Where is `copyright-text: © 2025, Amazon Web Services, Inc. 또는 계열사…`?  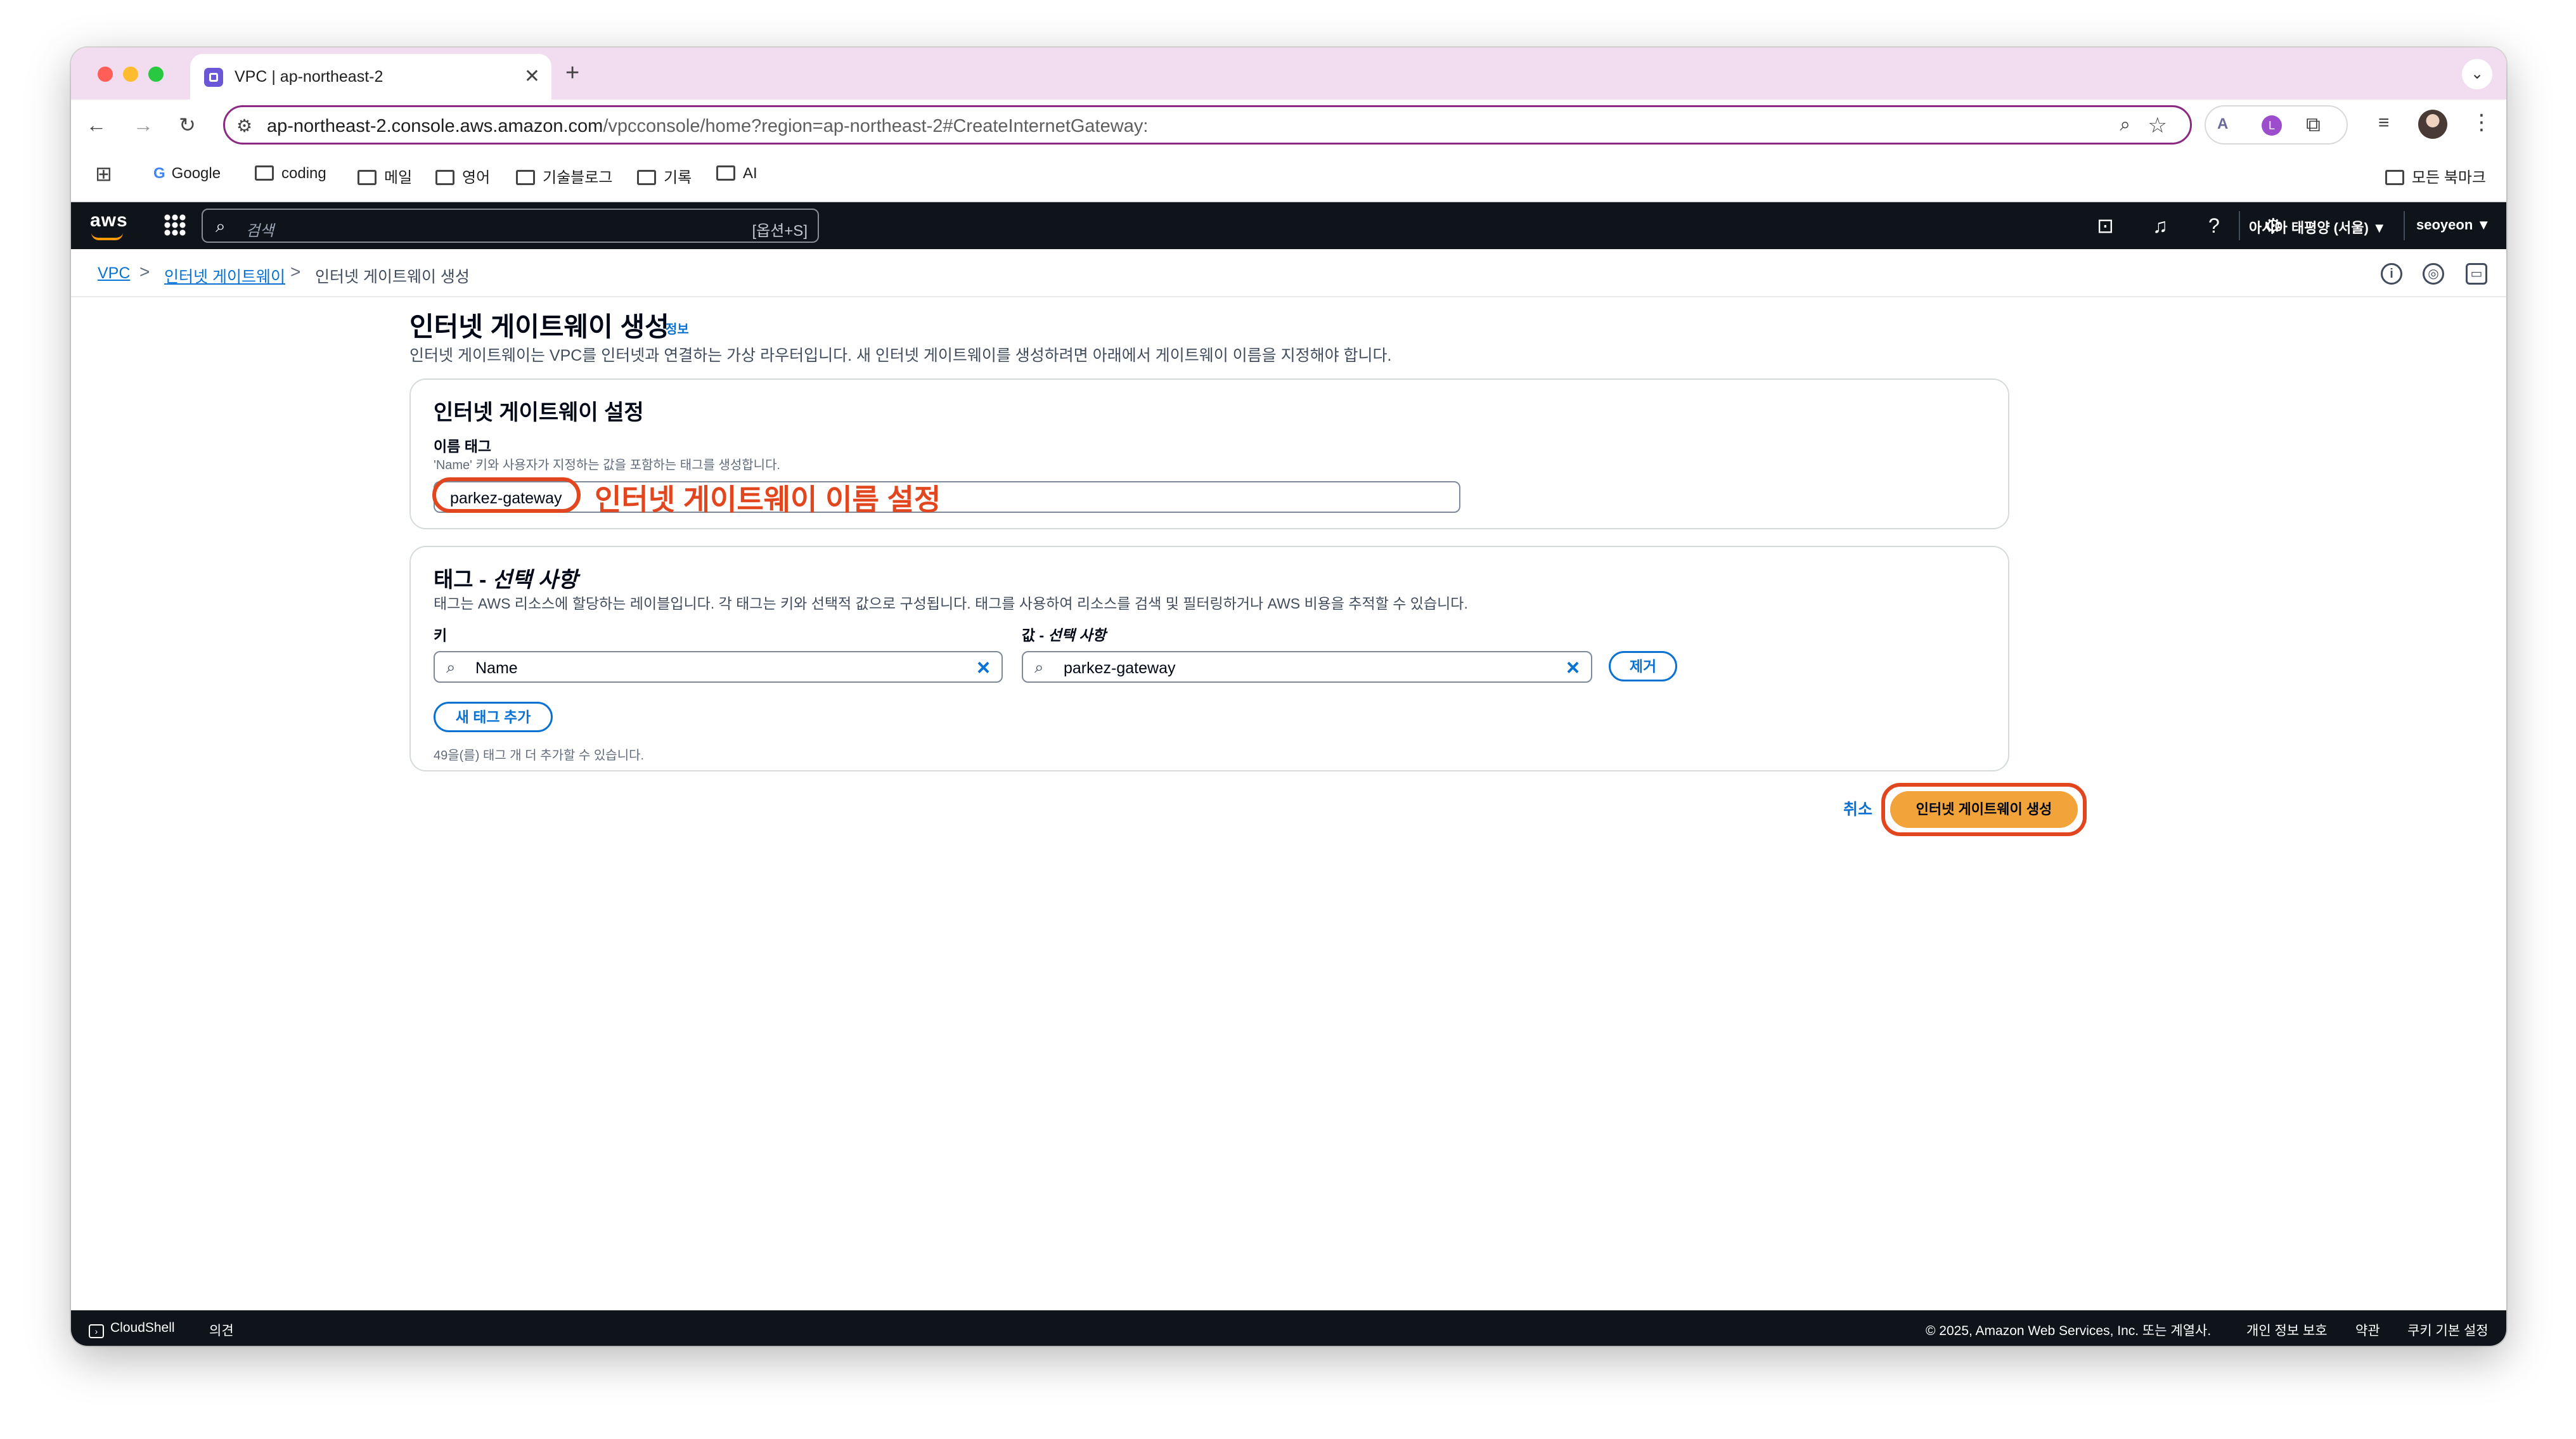 copyright-text: © 2025, Amazon Web Services, Inc. 또는 계열사… is located at coordinates (2069, 1331).